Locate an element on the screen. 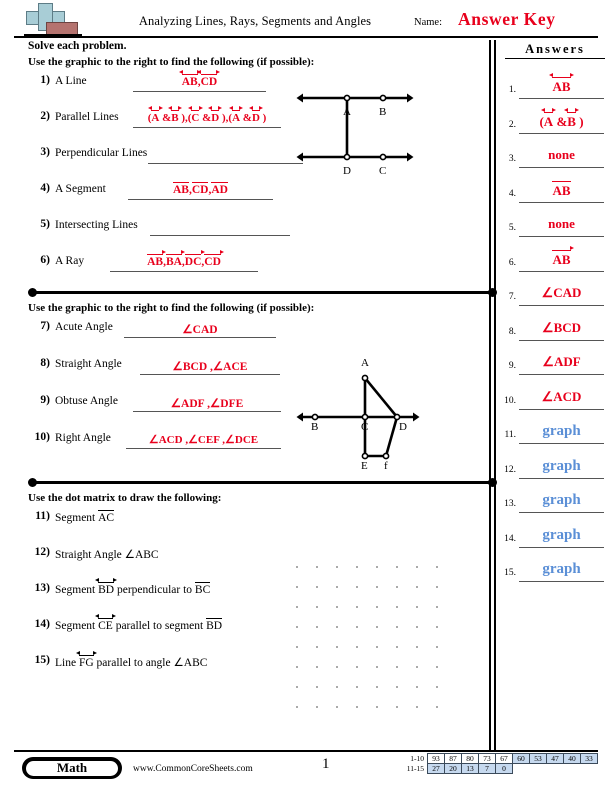 This screenshot has width=612, height=792. answer-row-value: (A & B ) is located at coordinates (561, 118).